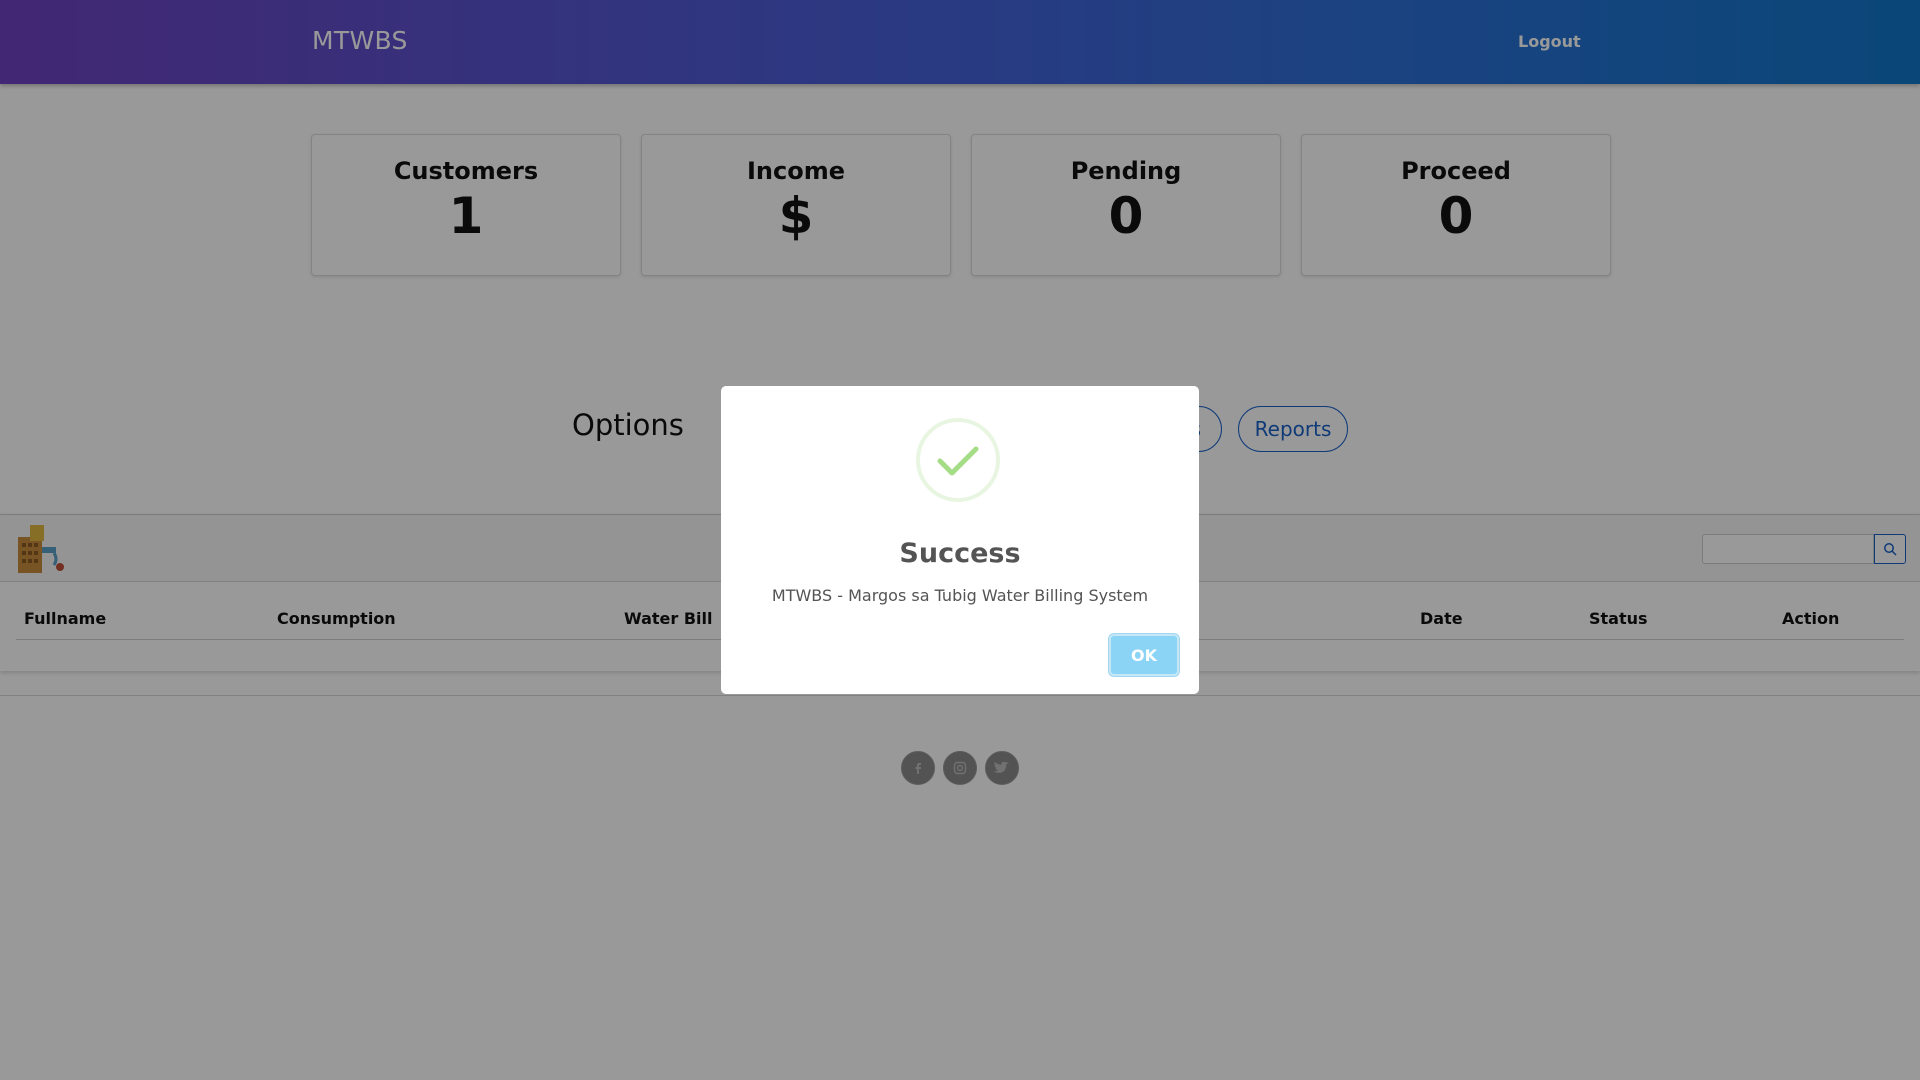 This screenshot has width=1920, height=1080. I want to click on dialog-title: Success, so click(960, 553).